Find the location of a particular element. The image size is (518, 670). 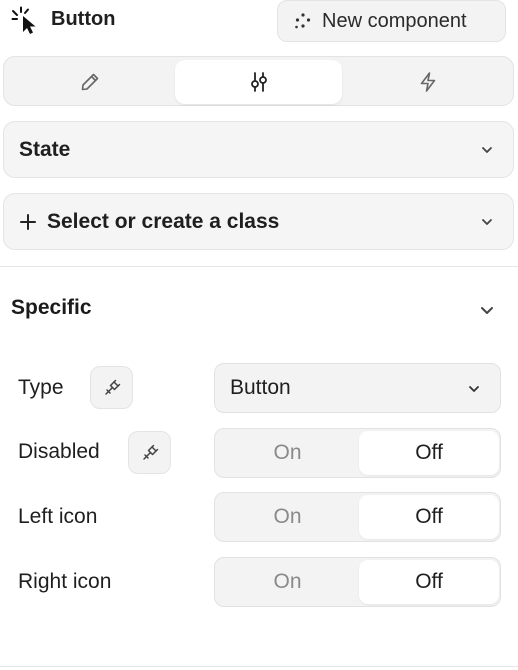

sparkle-dots-icon is located at coordinates (303, 21).